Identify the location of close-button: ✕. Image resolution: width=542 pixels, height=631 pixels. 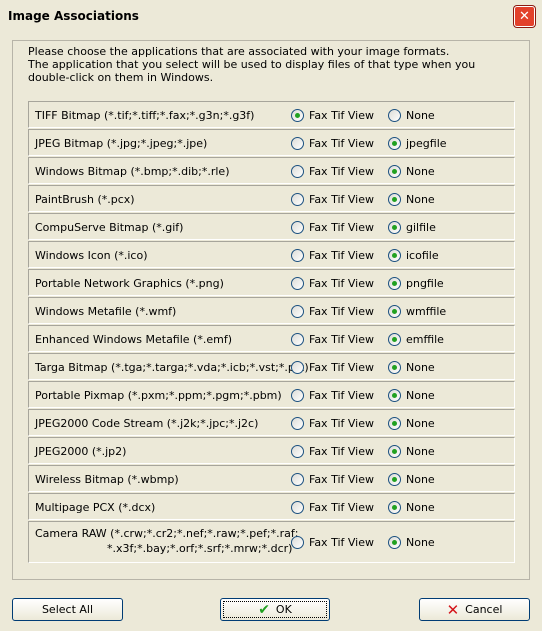
(524, 16).